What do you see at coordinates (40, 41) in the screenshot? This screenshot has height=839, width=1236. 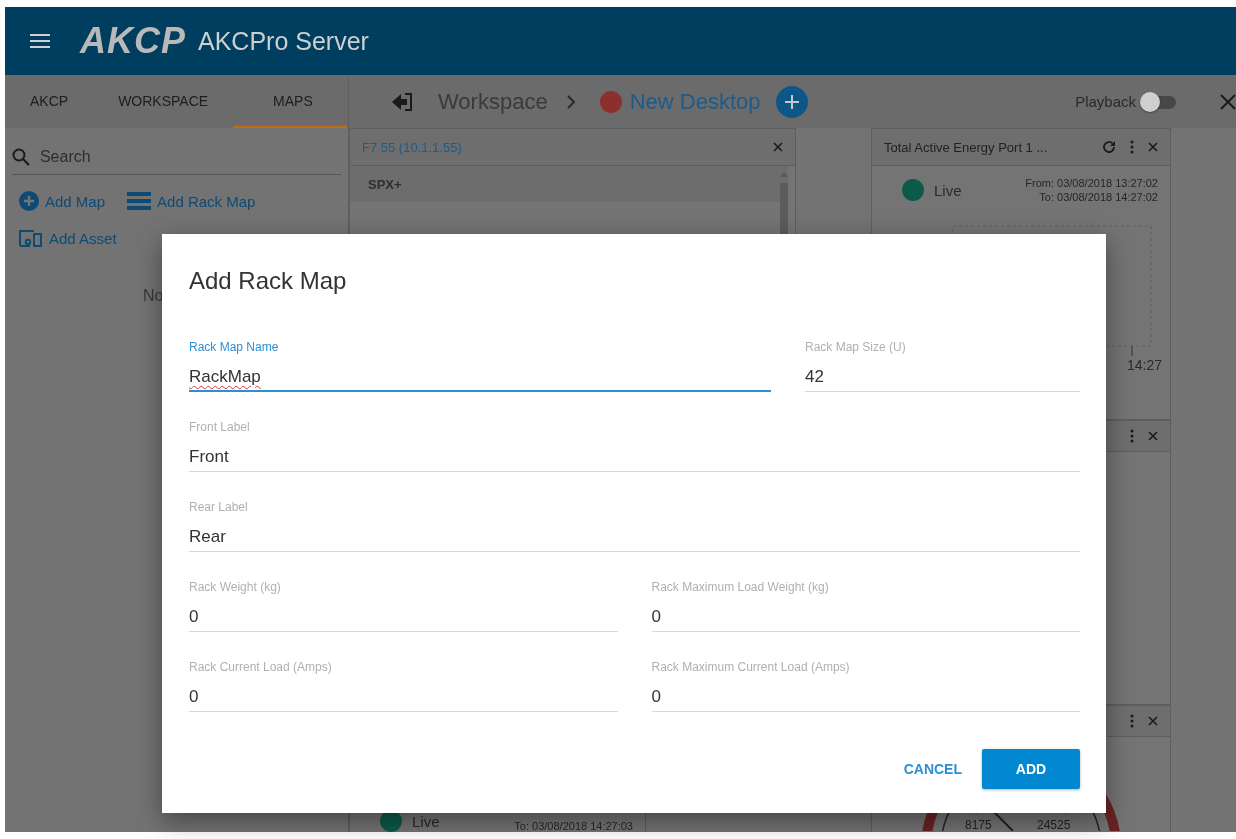 I see `menu-icon` at bounding box center [40, 41].